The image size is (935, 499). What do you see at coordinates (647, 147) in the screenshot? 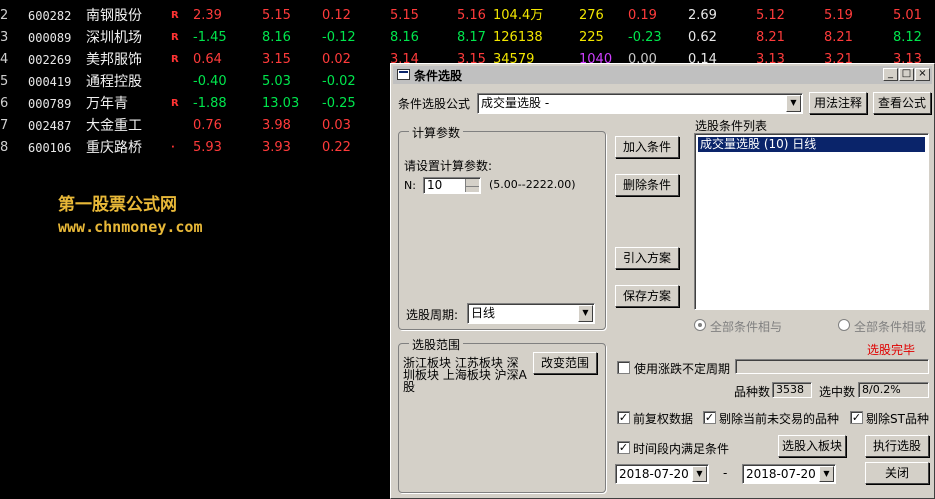
I see `add-condition-button: 加入条件` at bounding box center [647, 147].